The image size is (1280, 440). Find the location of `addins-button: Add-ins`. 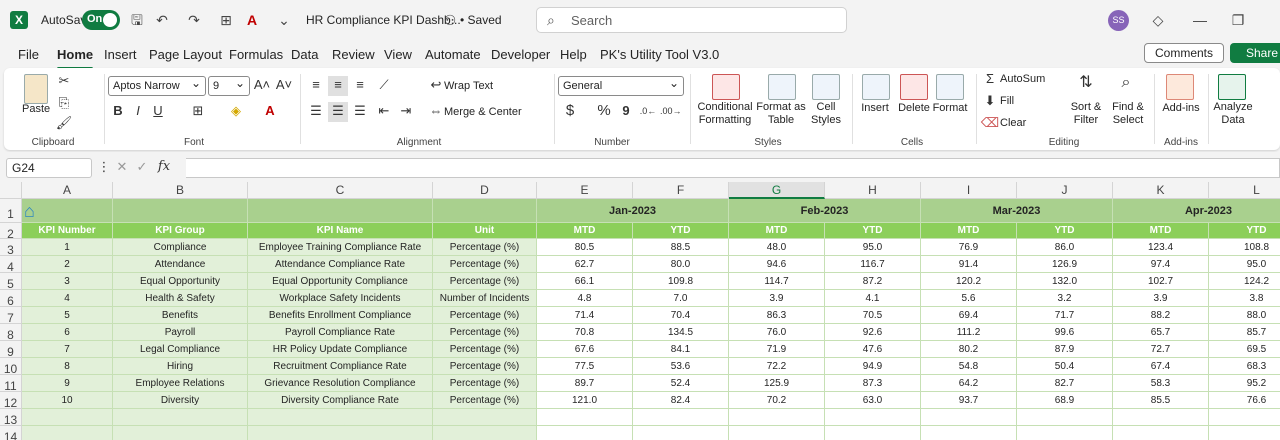

addins-button: Add-ins is located at coordinates (1181, 108).